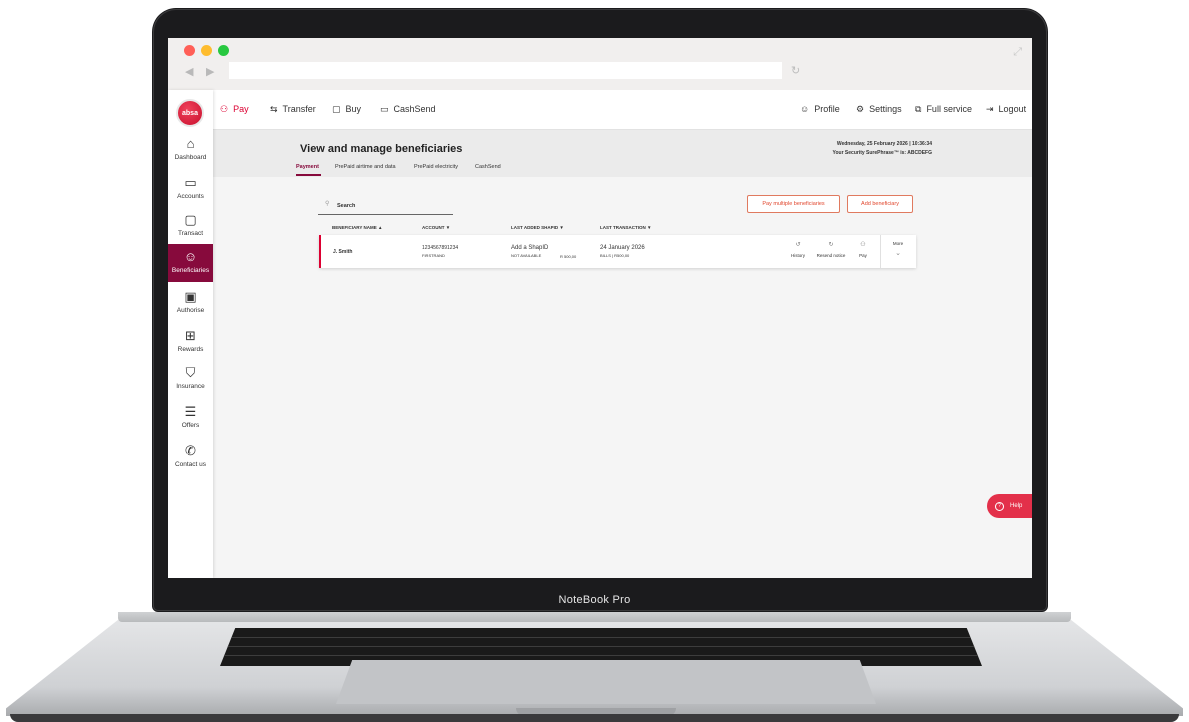 The width and height of the screenshot is (1189, 722). Describe the element at coordinates (190, 411) in the screenshot. I see `document-icon: ☰` at that location.